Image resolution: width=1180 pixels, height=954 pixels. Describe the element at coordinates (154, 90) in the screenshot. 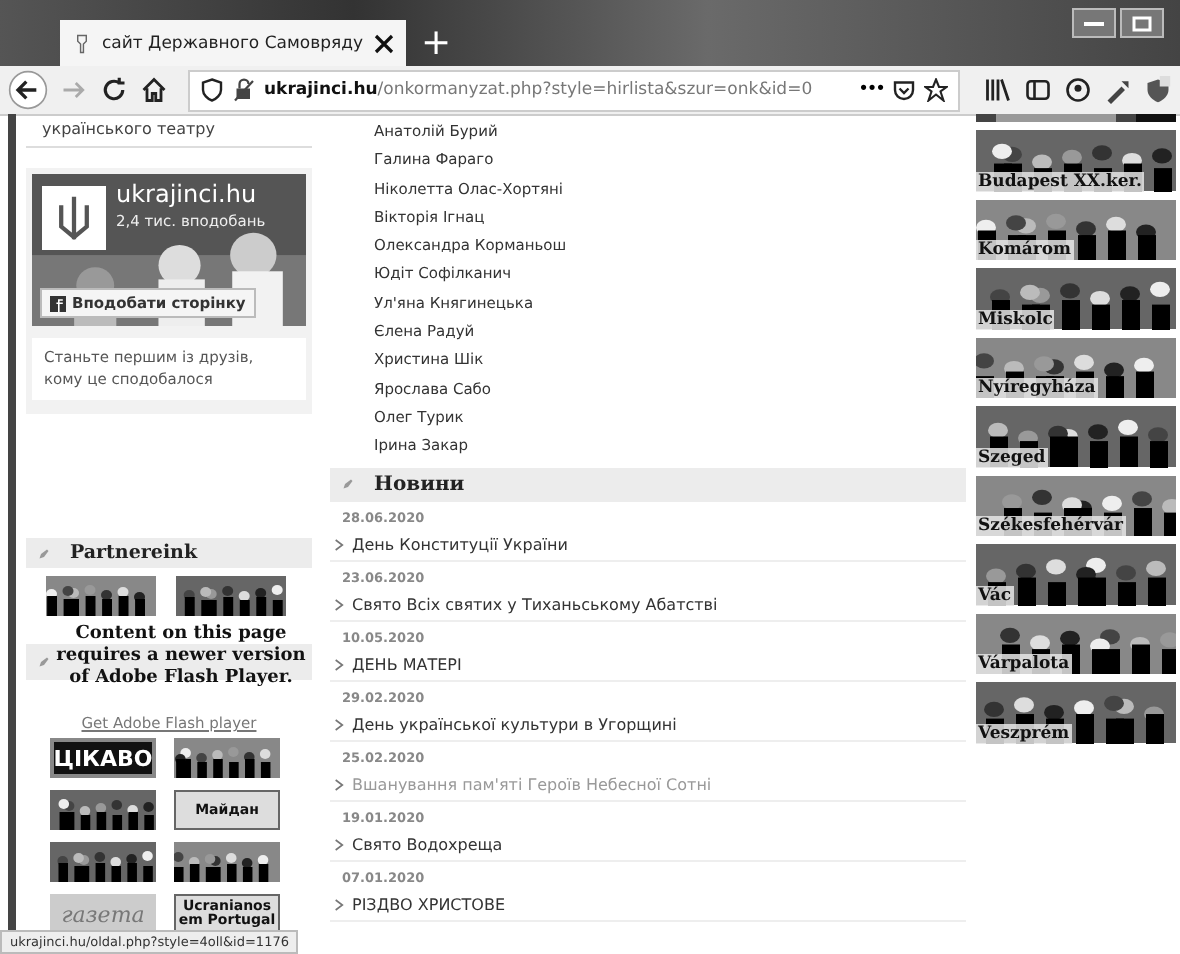

I see `home-icon` at that location.